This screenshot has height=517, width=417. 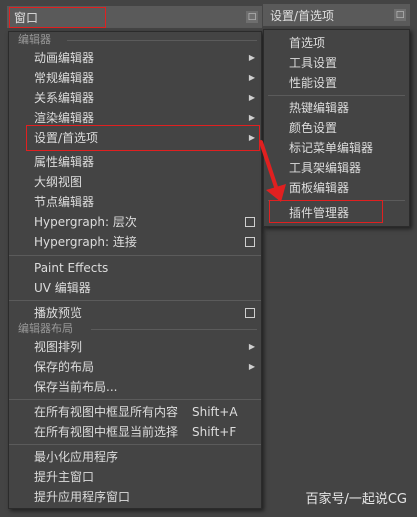 I want to click on section-divider-editor-layouts, so click(x=174, y=329).